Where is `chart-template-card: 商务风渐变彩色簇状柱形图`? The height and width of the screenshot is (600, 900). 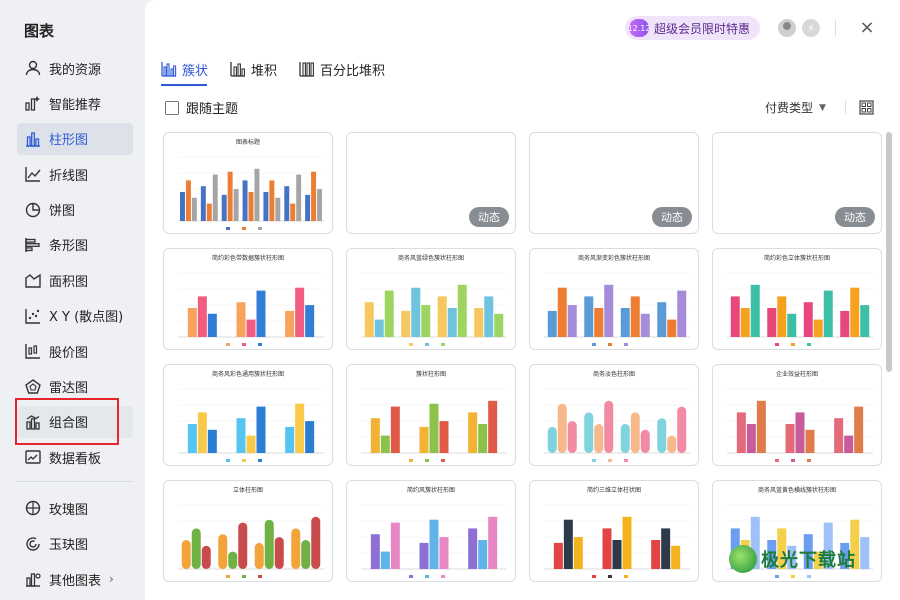
chart-template-card: 商务风渐变彩色簇状柱形图 is located at coordinates (614, 299).